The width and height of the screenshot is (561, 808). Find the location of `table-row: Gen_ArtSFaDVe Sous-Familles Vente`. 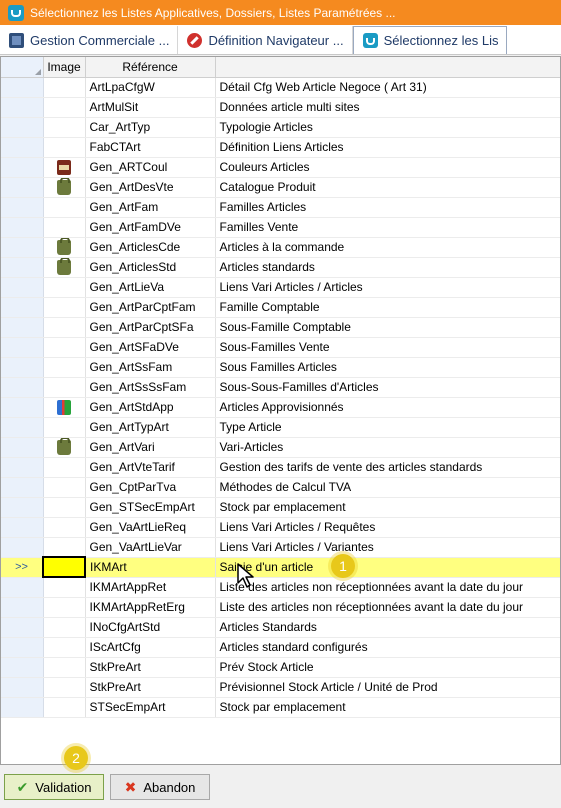

table-row: Gen_ArtSFaDVe Sous-Familles Vente is located at coordinates (280, 347).